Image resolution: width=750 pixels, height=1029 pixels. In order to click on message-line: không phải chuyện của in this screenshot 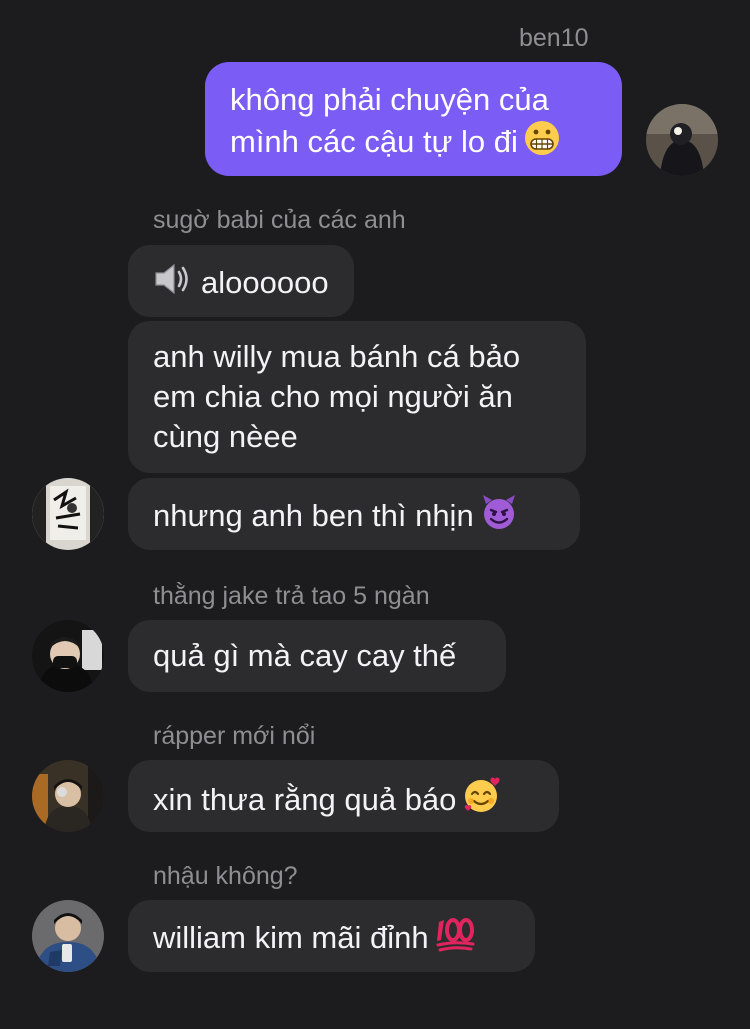, I will do `click(389, 99)`.